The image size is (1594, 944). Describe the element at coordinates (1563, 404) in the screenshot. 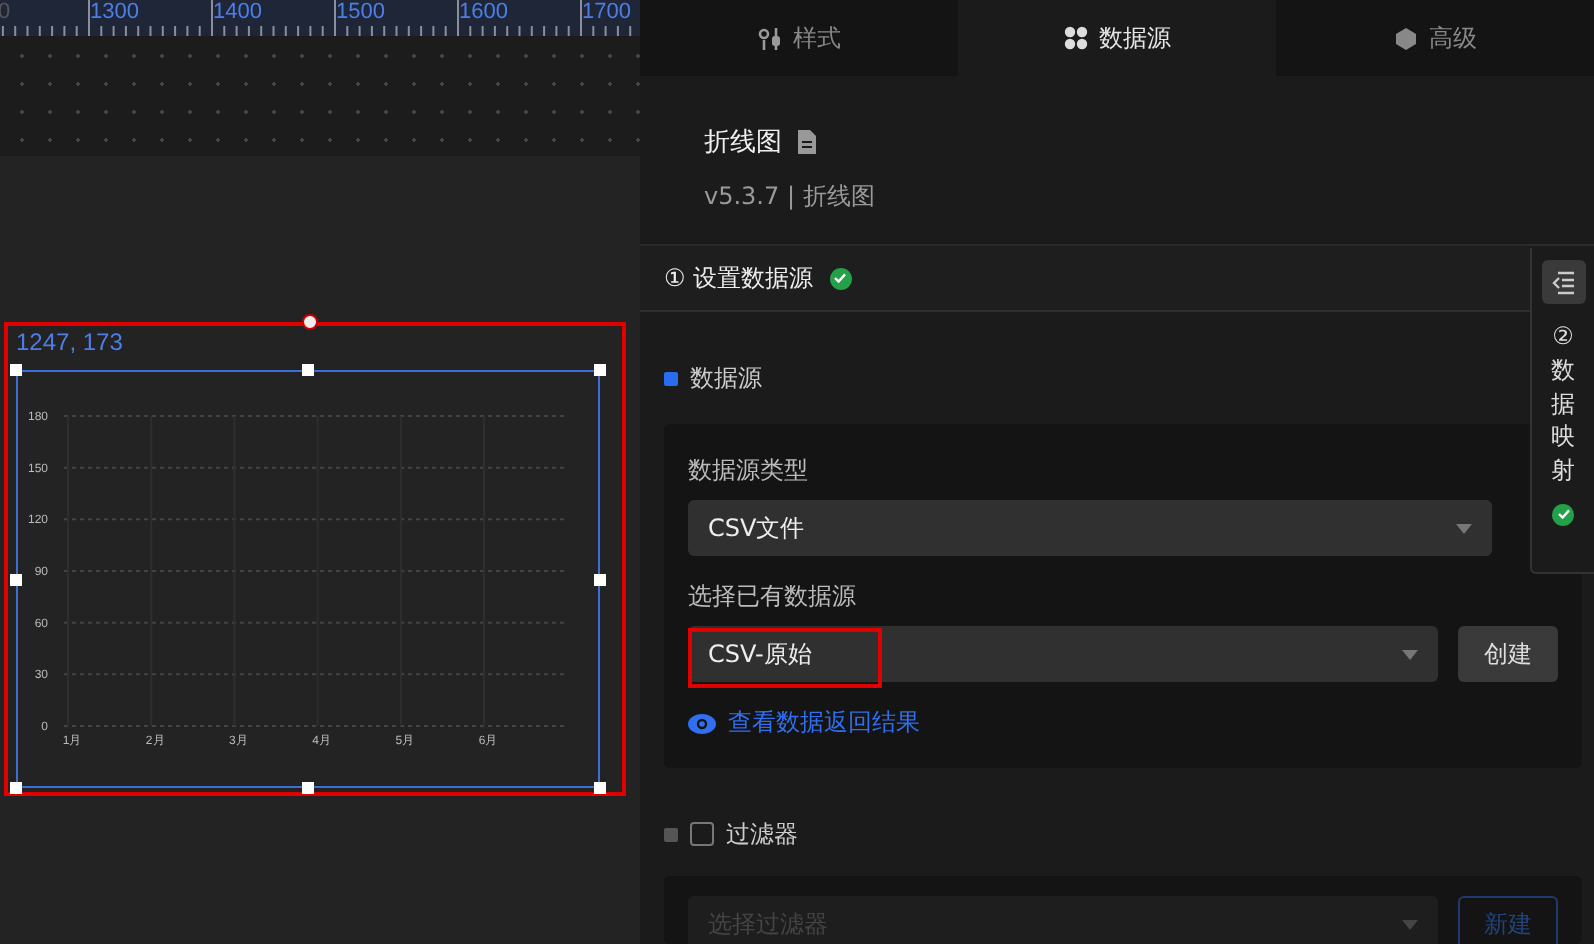

I see `side-step-title: ②数据映射` at that location.